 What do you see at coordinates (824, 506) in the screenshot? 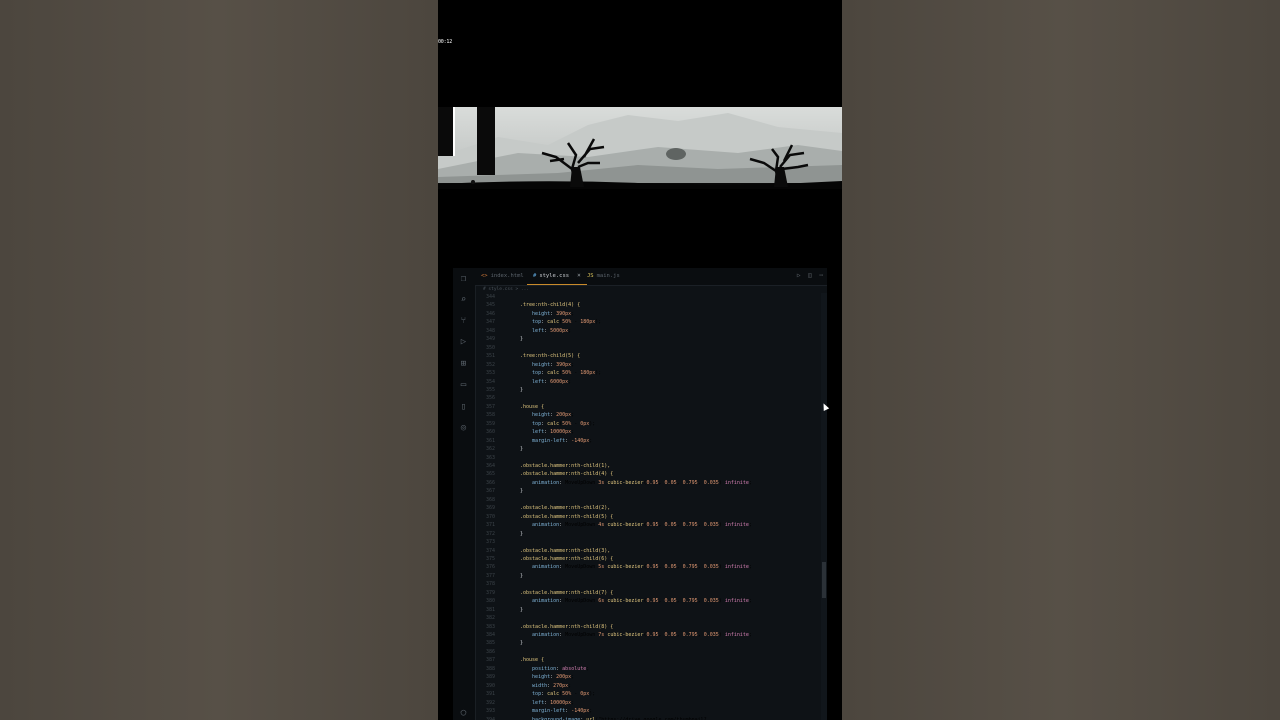
I see `editor-scrollbar` at bounding box center [824, 506].